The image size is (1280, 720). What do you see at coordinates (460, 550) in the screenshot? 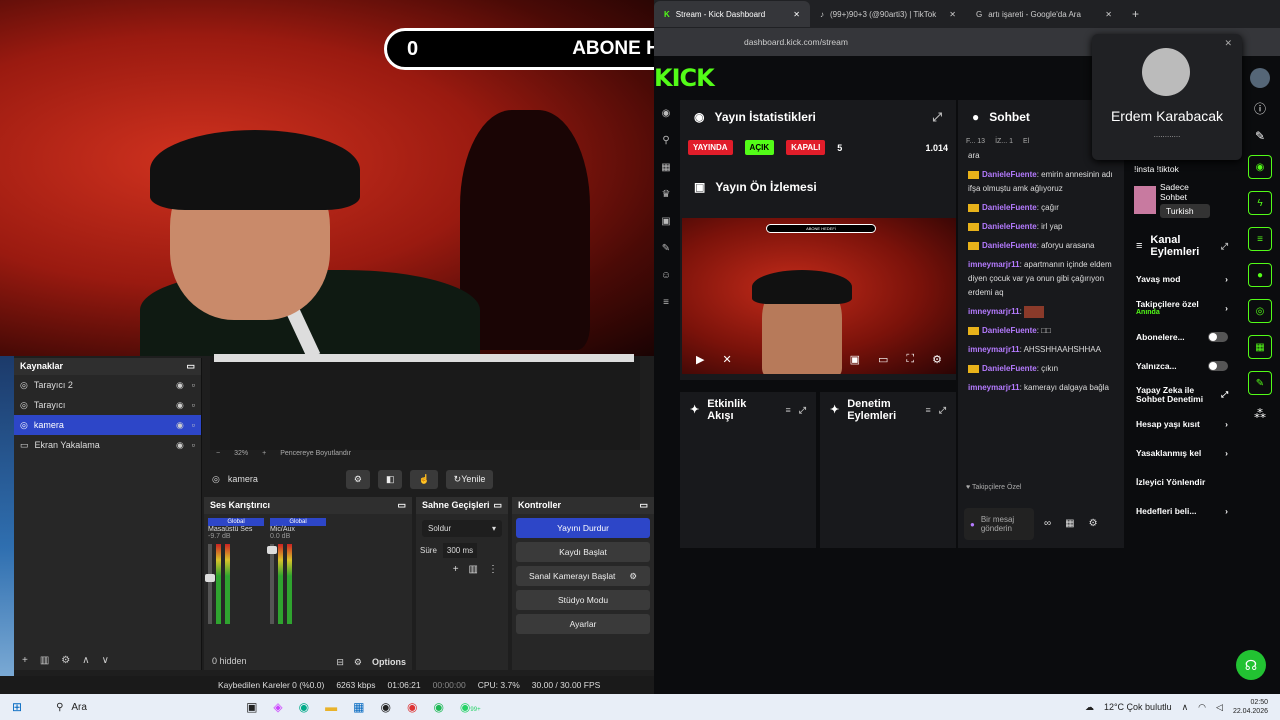
I see `duration-input: 300 ms` at bounding box center [460, 550].